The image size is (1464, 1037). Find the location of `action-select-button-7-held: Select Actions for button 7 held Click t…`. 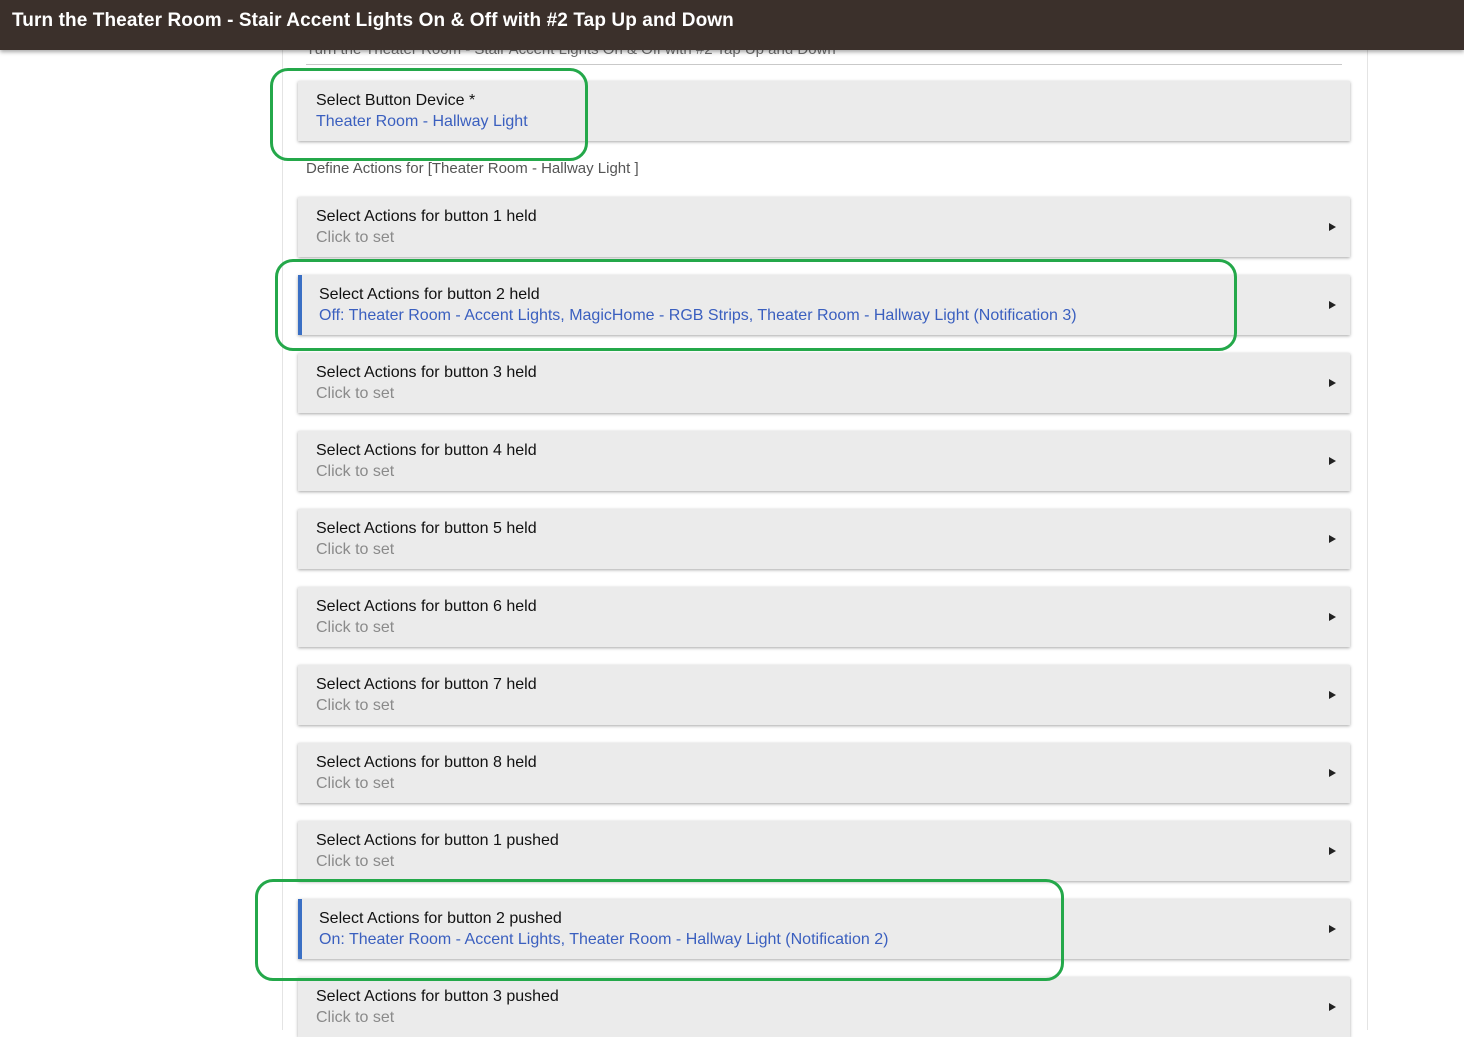

action-select-button-7-held: Select Actions for button 7 held Click t… is located at coordinates (824, 695).